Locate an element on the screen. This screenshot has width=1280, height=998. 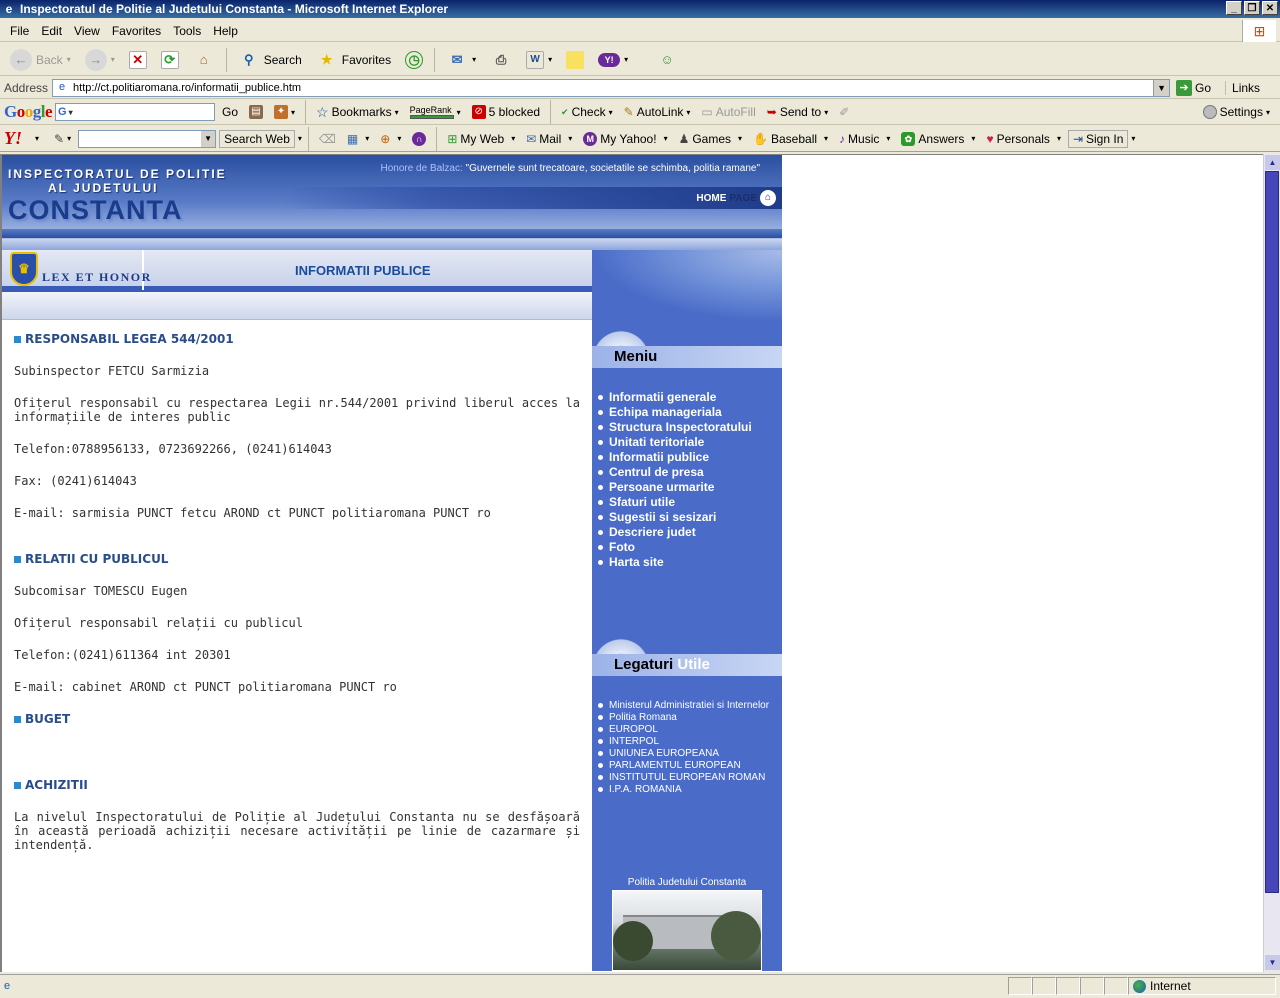
police-building-photo is located at coordinates (687, 930).